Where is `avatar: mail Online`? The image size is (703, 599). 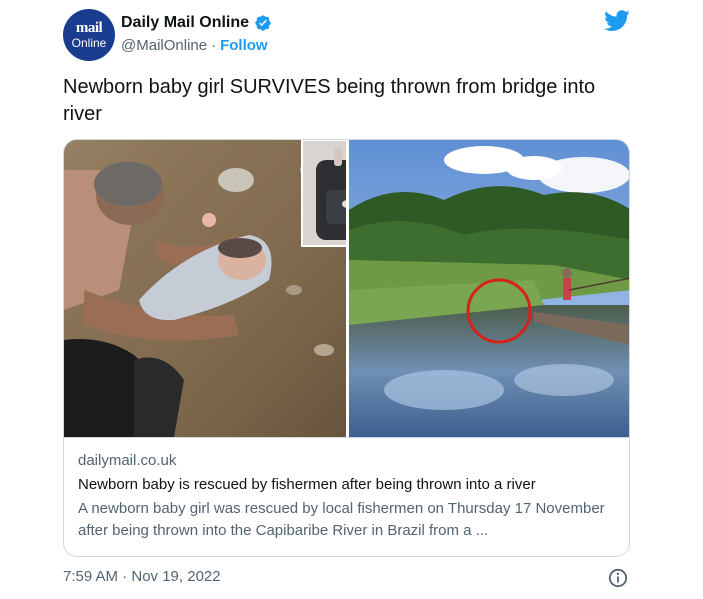 avatar: mail Online is located at coordinates (89, 35).